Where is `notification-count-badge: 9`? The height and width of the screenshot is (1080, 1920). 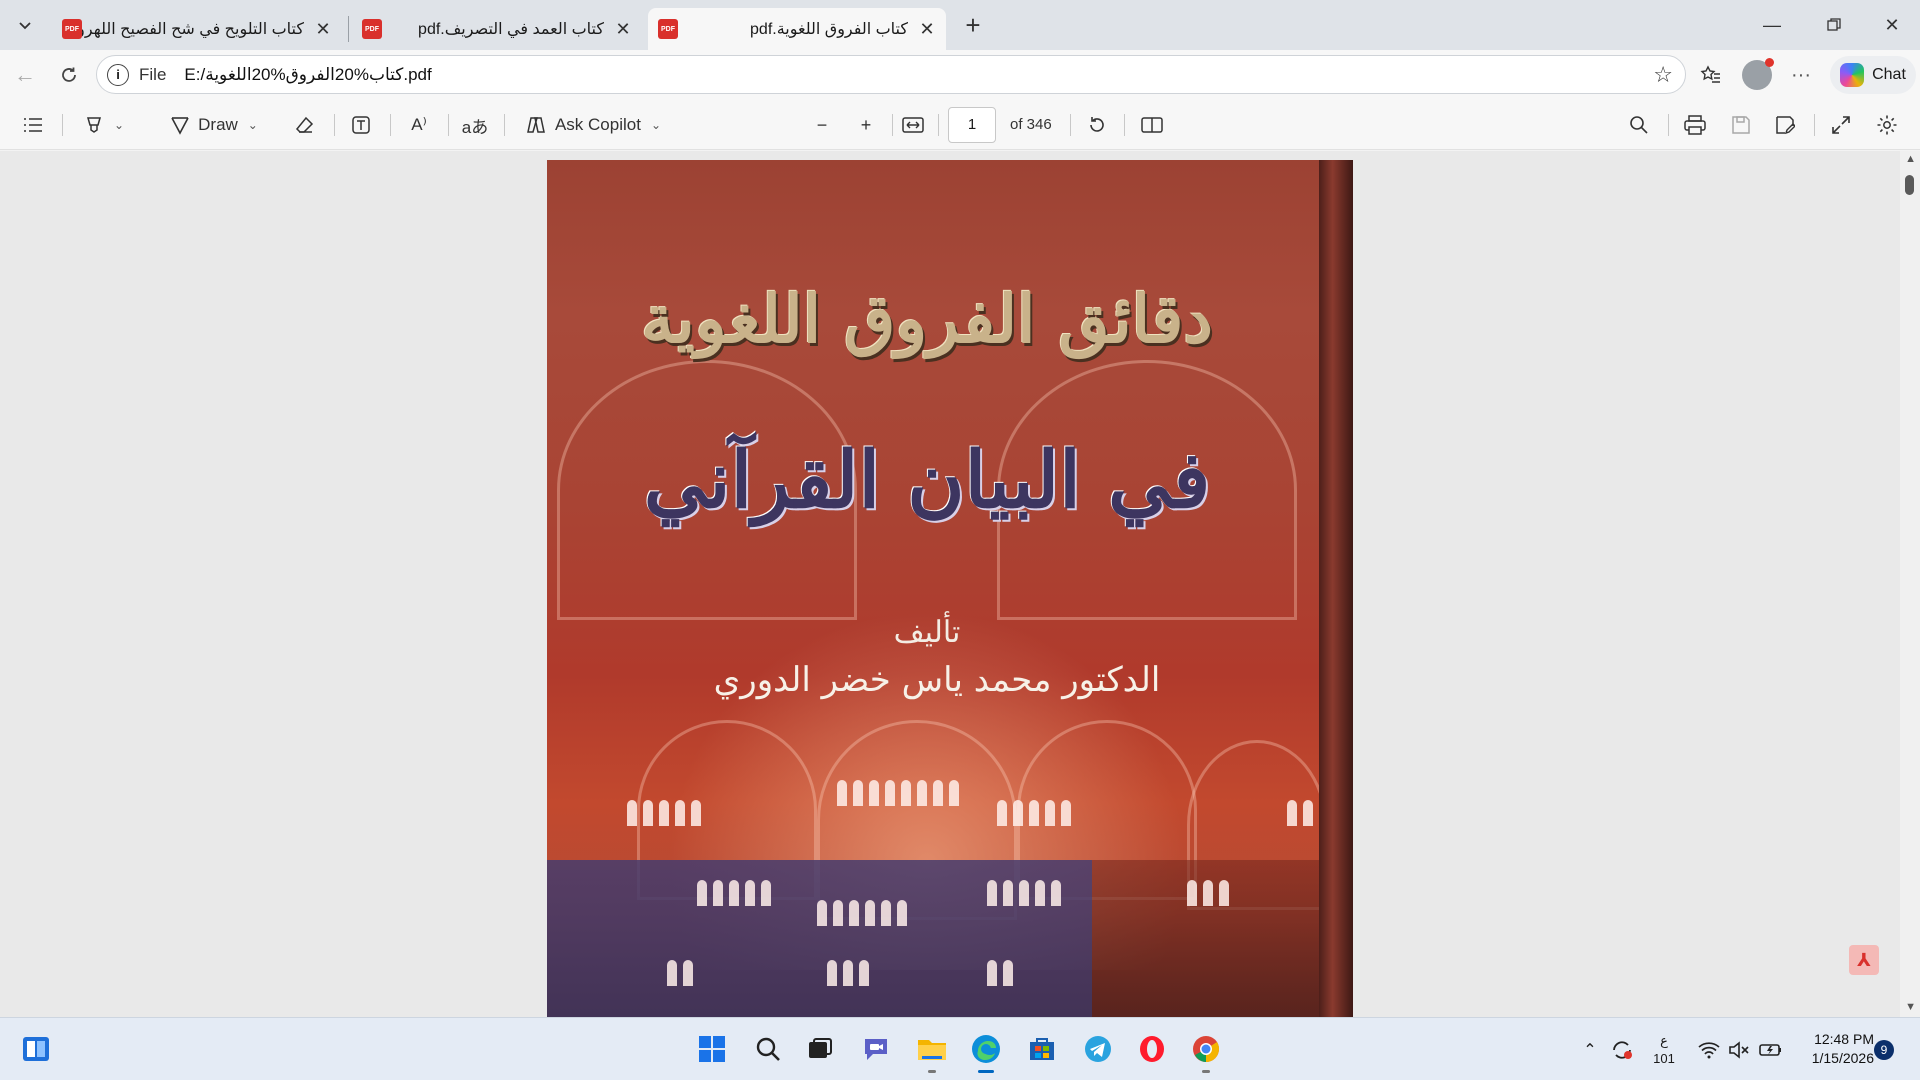
notification-count-badge: 9 is located at coordinates (1884, 1050).